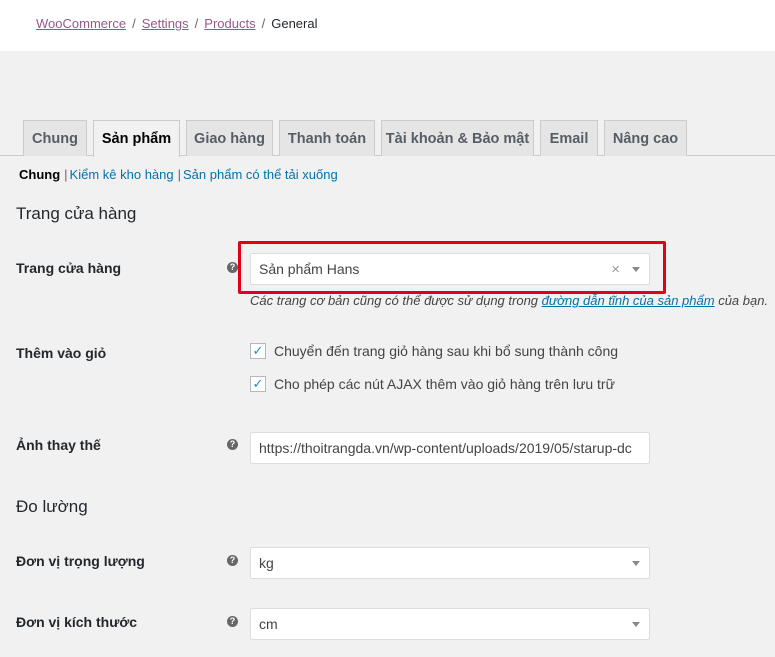 The height and width of the screenshot is (657, 775). What do you see at coordinates (122, 174) in the screenshot?
I see `subnav-inventory: Kiểm kê kho hàng` at bounding box center [122, 174].